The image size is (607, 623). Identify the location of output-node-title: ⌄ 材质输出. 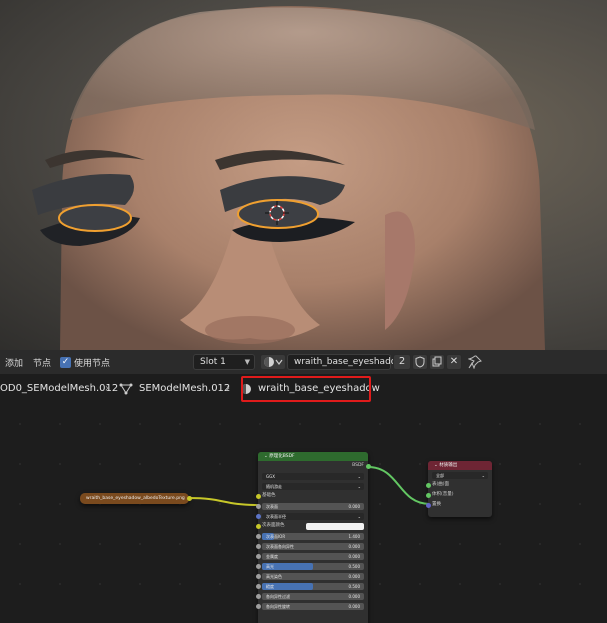
(460, 465).